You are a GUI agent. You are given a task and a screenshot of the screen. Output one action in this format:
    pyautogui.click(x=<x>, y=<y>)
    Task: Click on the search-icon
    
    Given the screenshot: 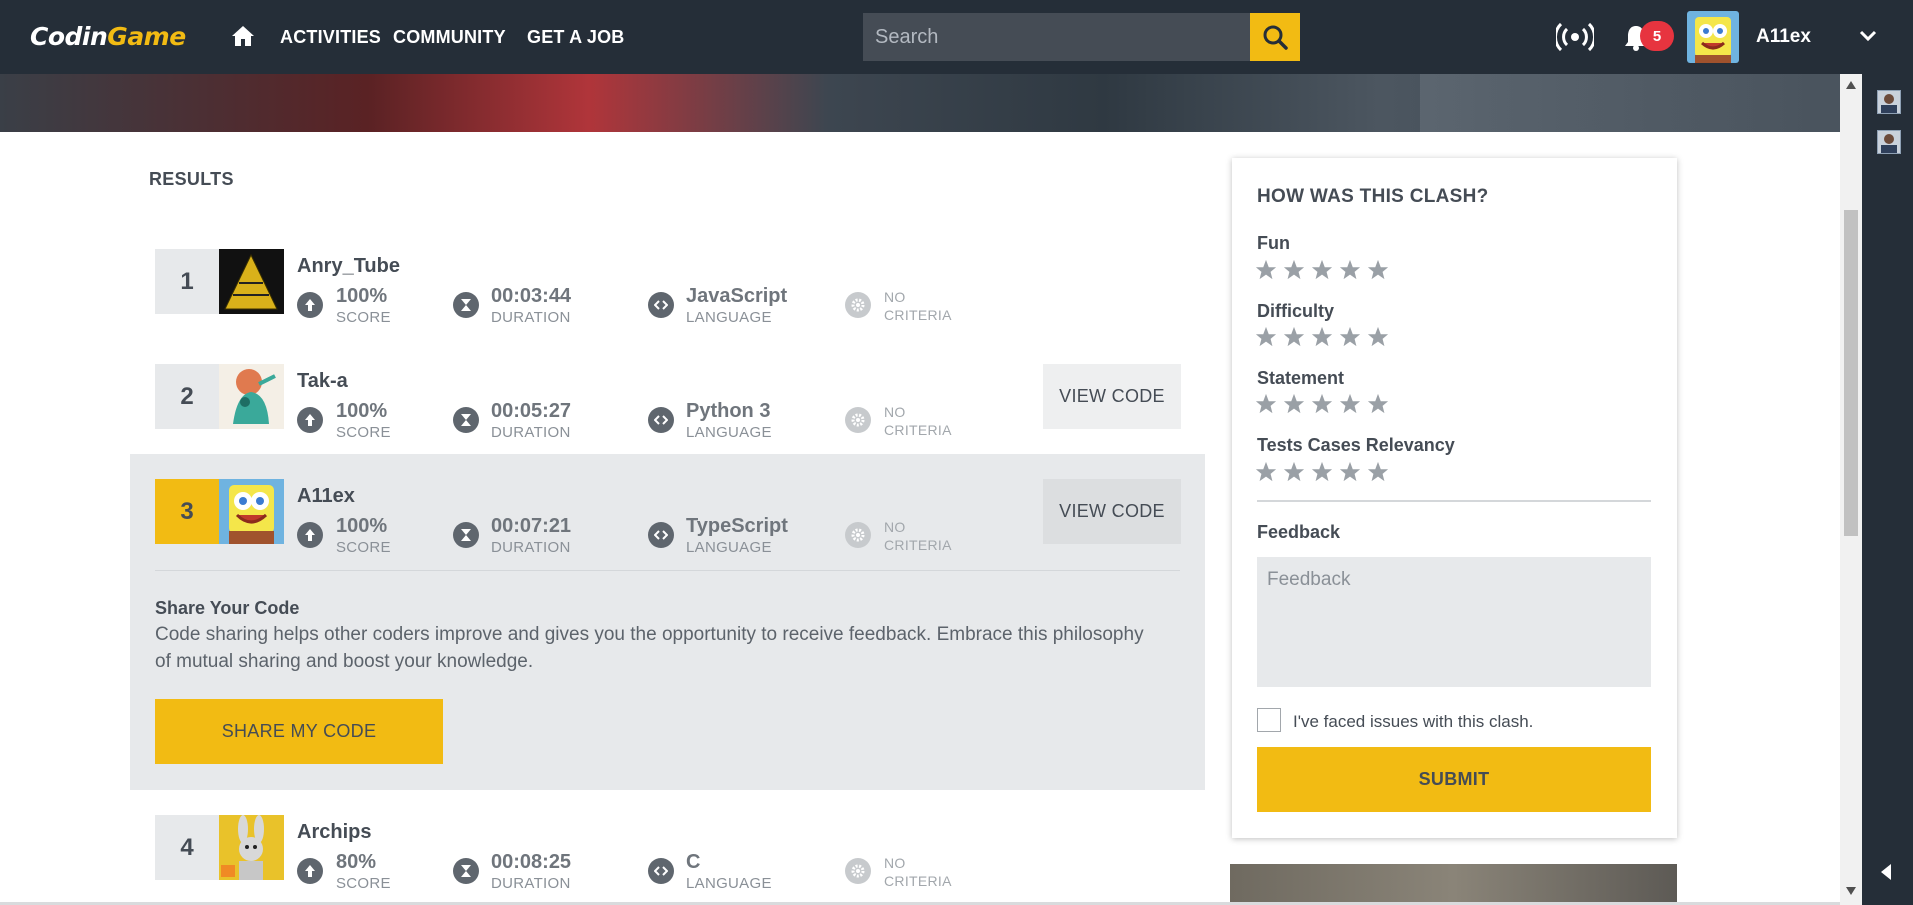 What is the action you would take?
    pyautogui.click(x=1275, y=37)
    